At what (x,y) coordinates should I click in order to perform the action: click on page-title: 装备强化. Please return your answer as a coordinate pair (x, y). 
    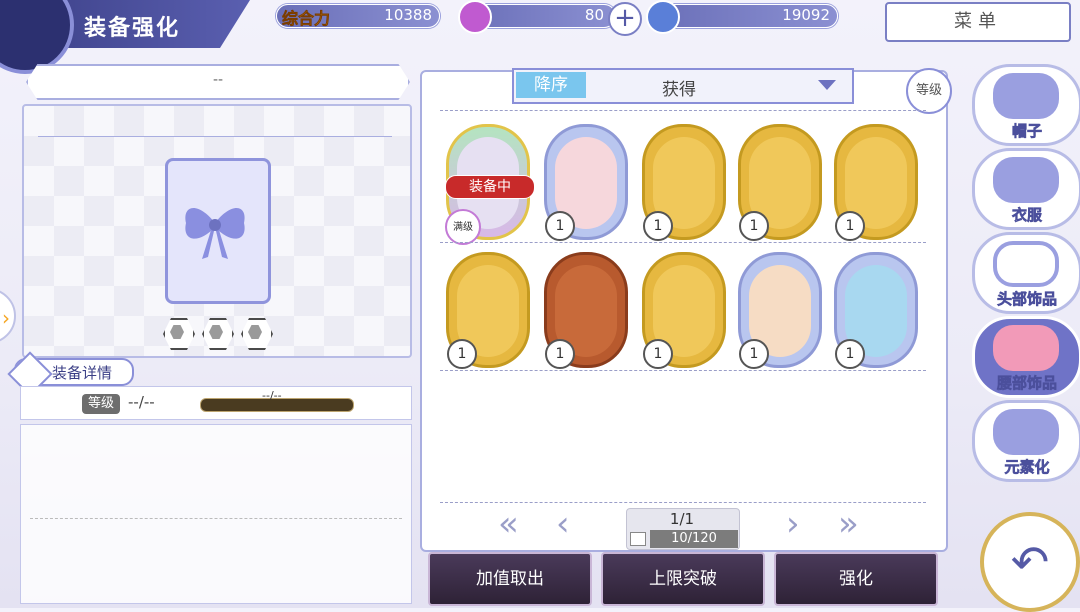
    Looking at the image, I should click on (132, 28).